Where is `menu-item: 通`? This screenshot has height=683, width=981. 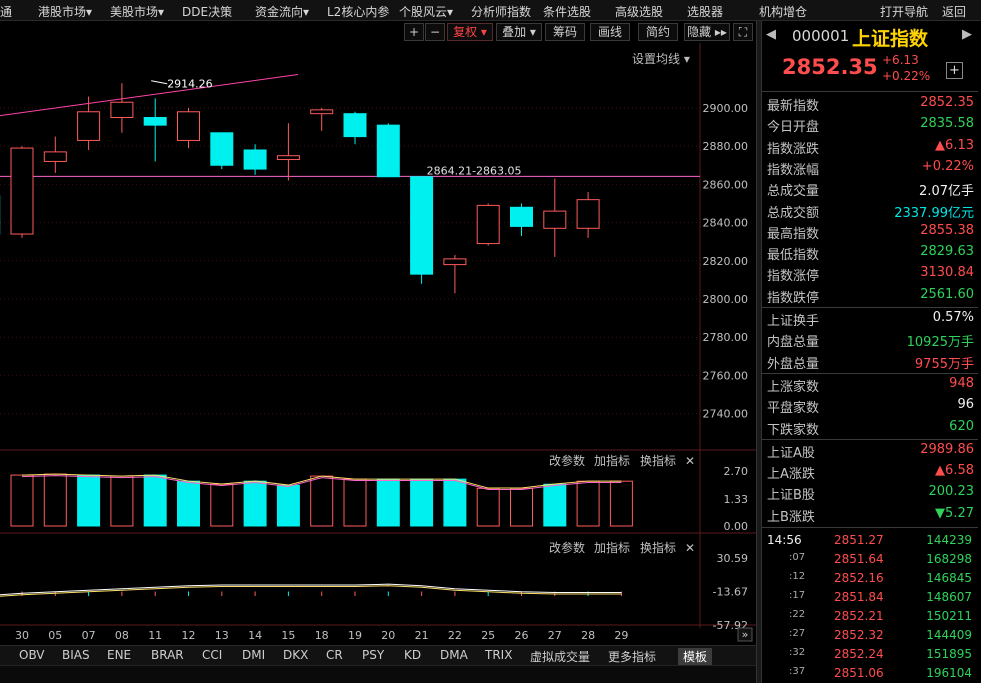
menu-item: 通 is located at coordinates (6, 11).